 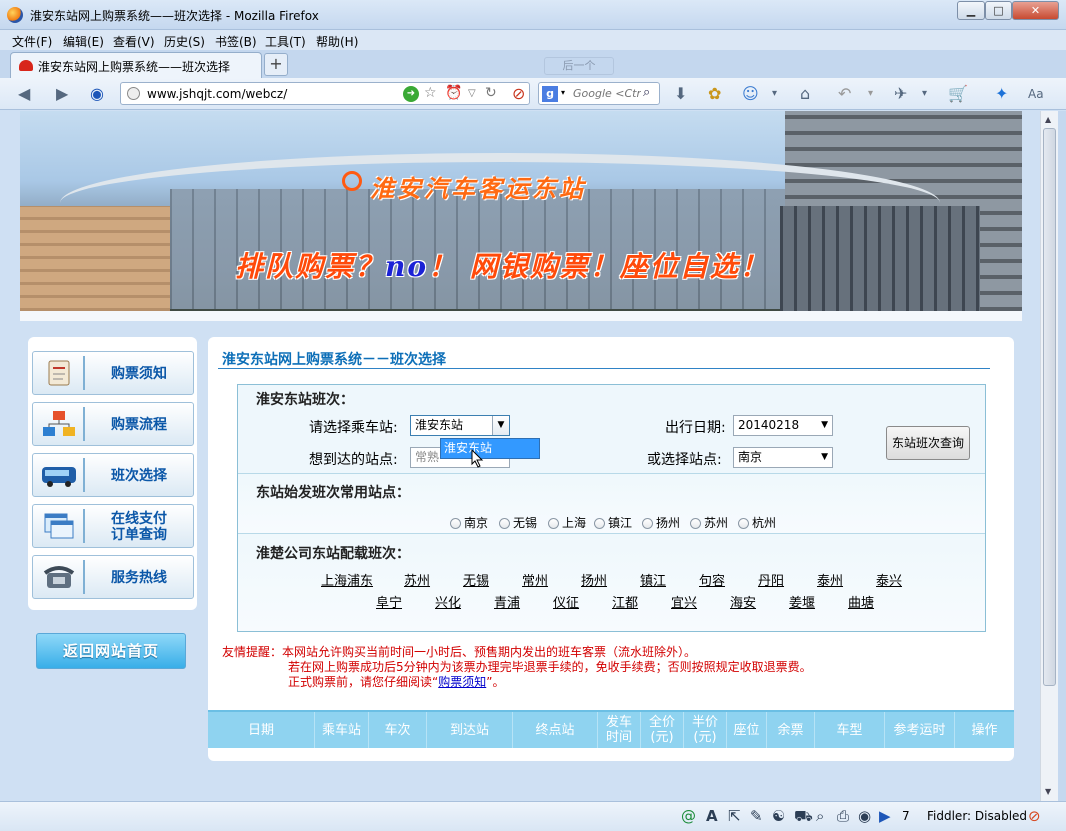 What do you see at coordinates (337, 41) in the screenshot?
I see `menu-help: 帮助(H)` at bounding box center [337, 41].